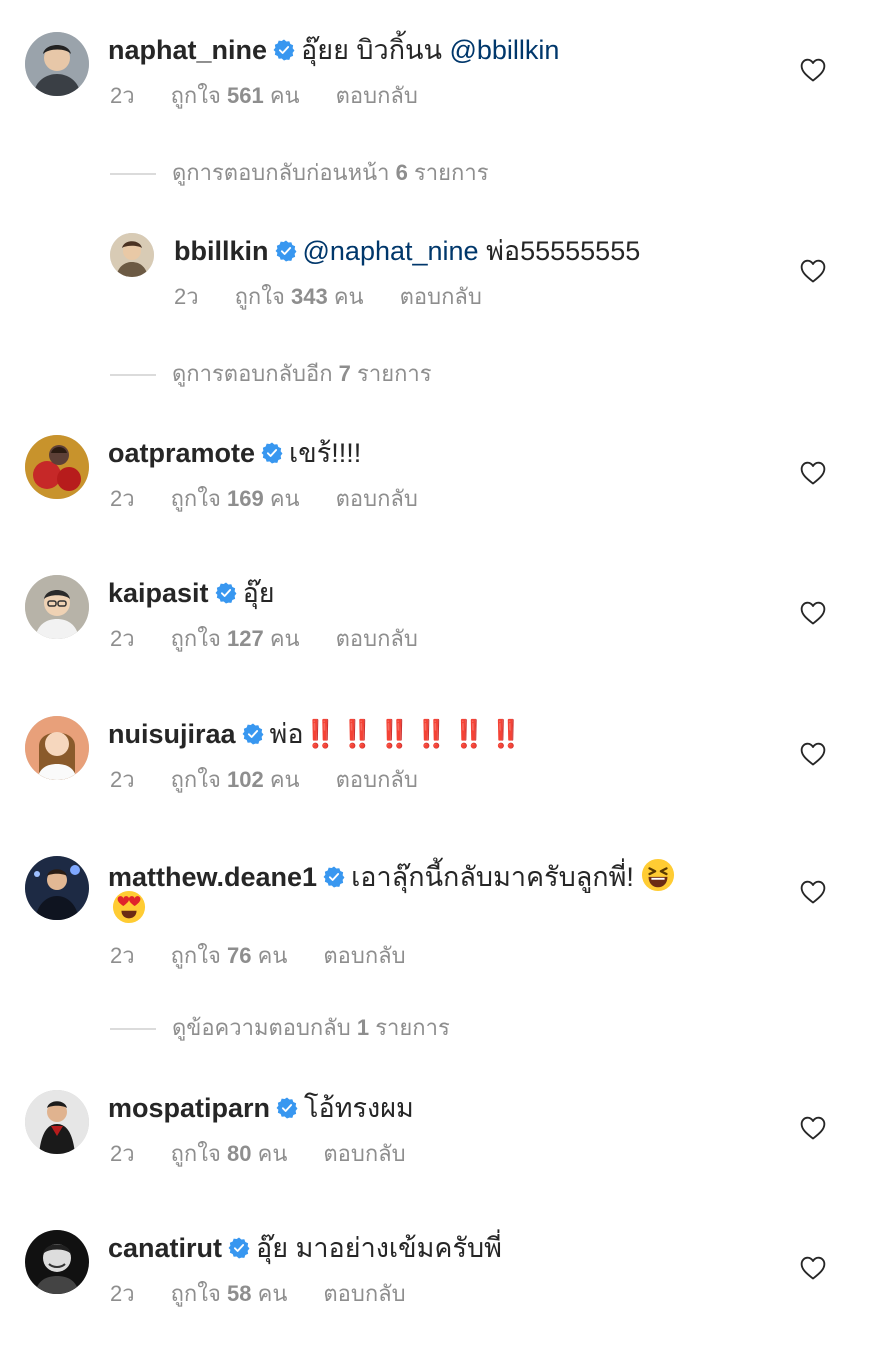 The image size is (870, 1369). Describe the element at coordinates (492, 877) in the screenshot. I see `comment-text: เอาลุ๊กนี้กลับมาครับลูกพี่!` at that location.